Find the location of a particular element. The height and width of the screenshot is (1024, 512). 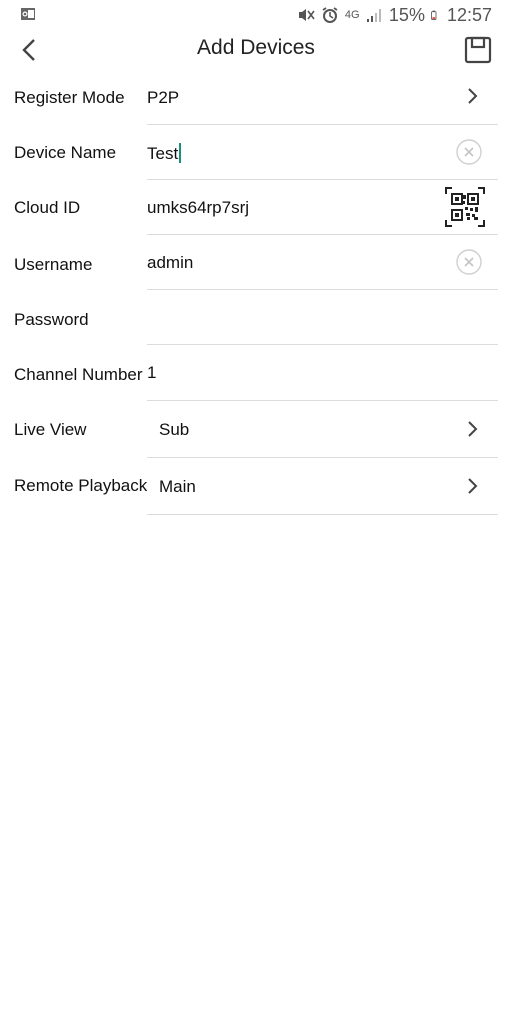

network-4g-icon: 4G is located at coordinates (352, 15).